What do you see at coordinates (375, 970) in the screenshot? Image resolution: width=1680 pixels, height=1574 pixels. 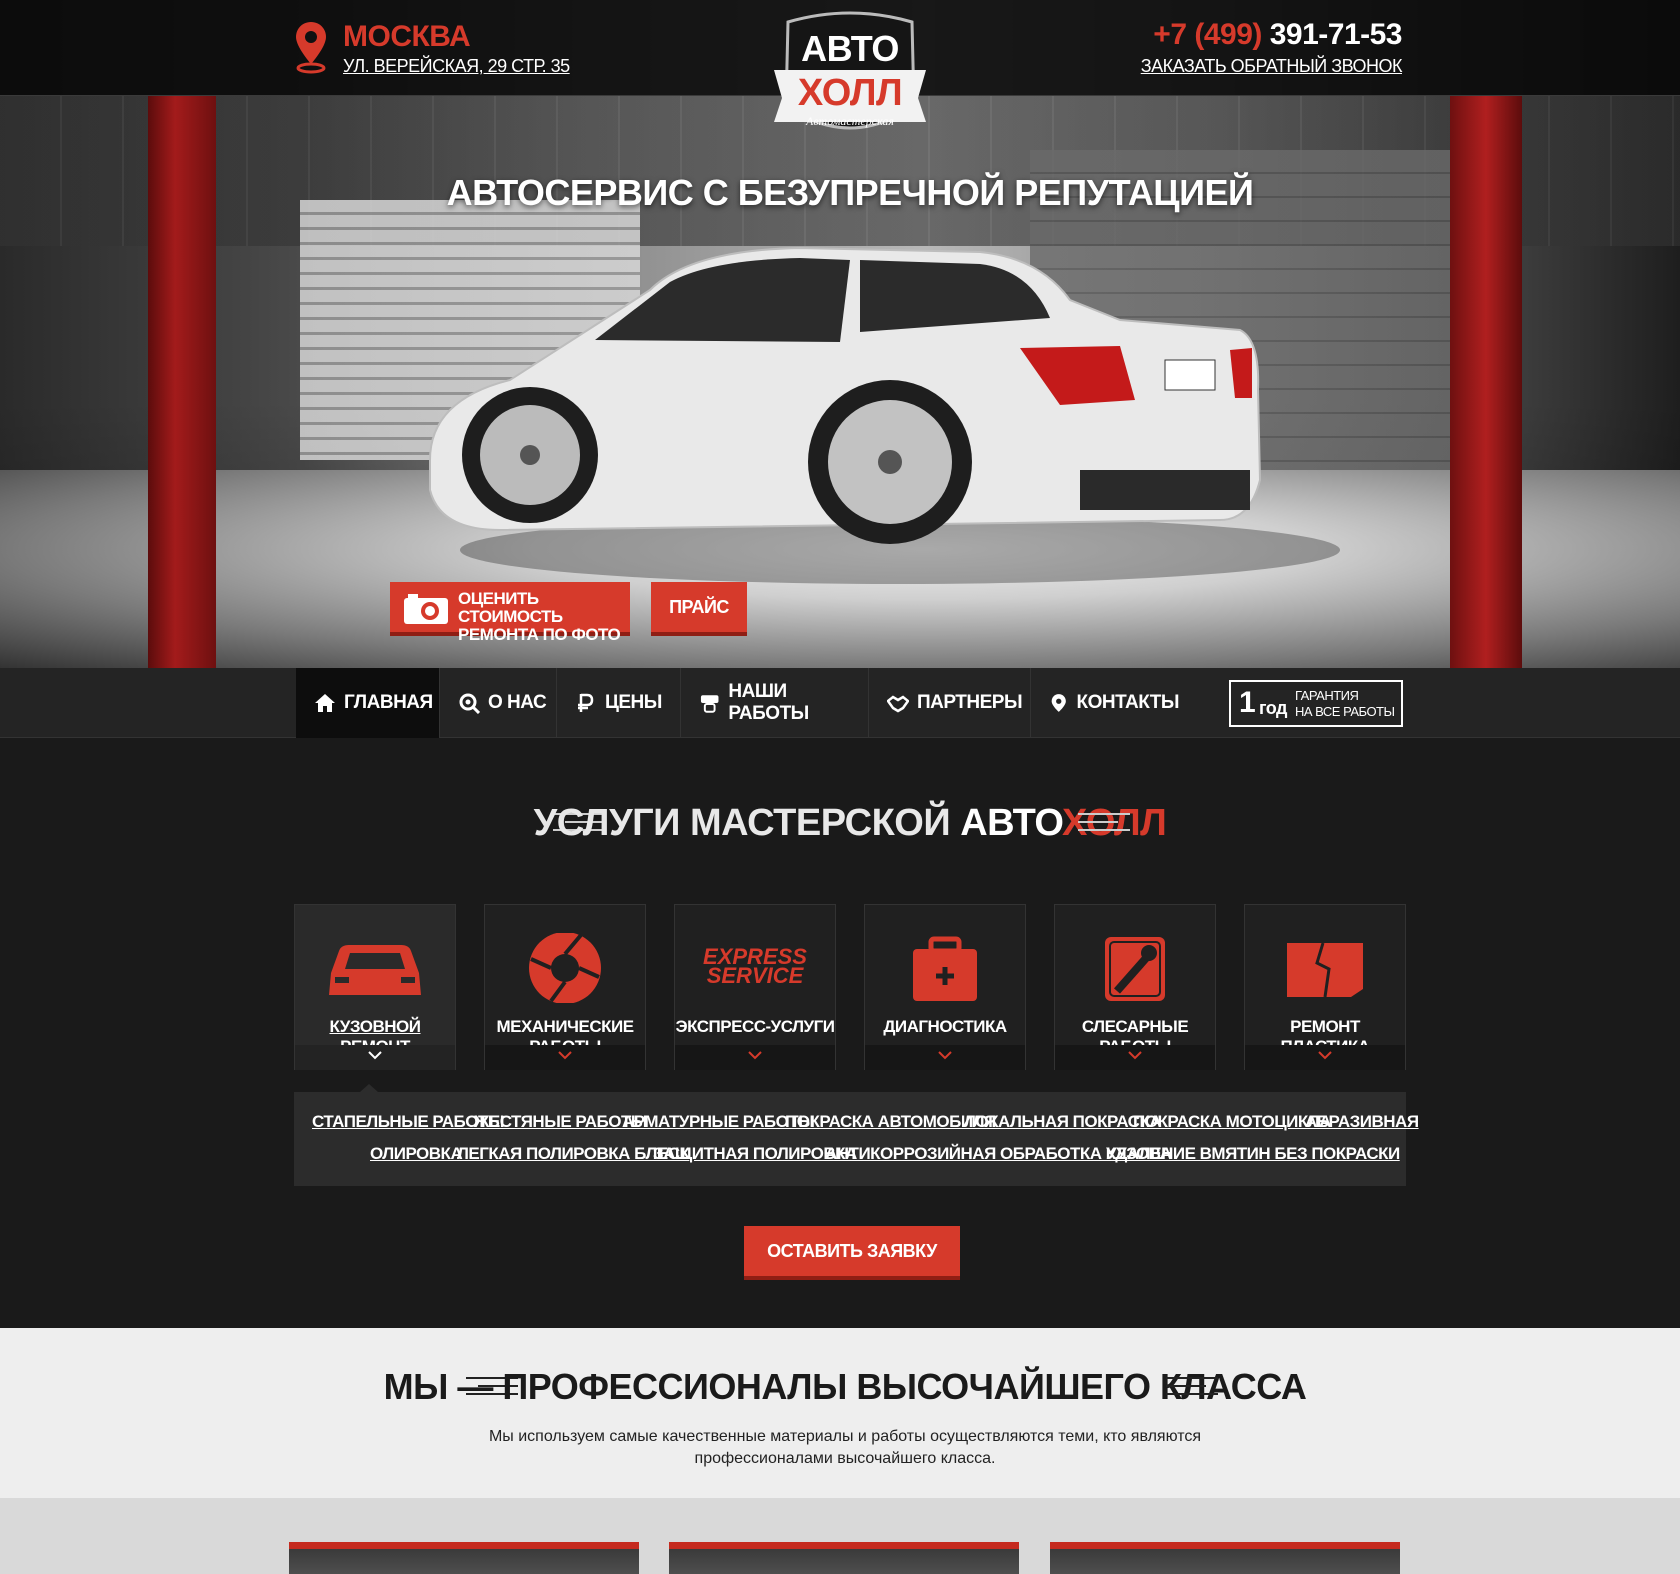 I see `car-icon` at bounding box center [375, 970].